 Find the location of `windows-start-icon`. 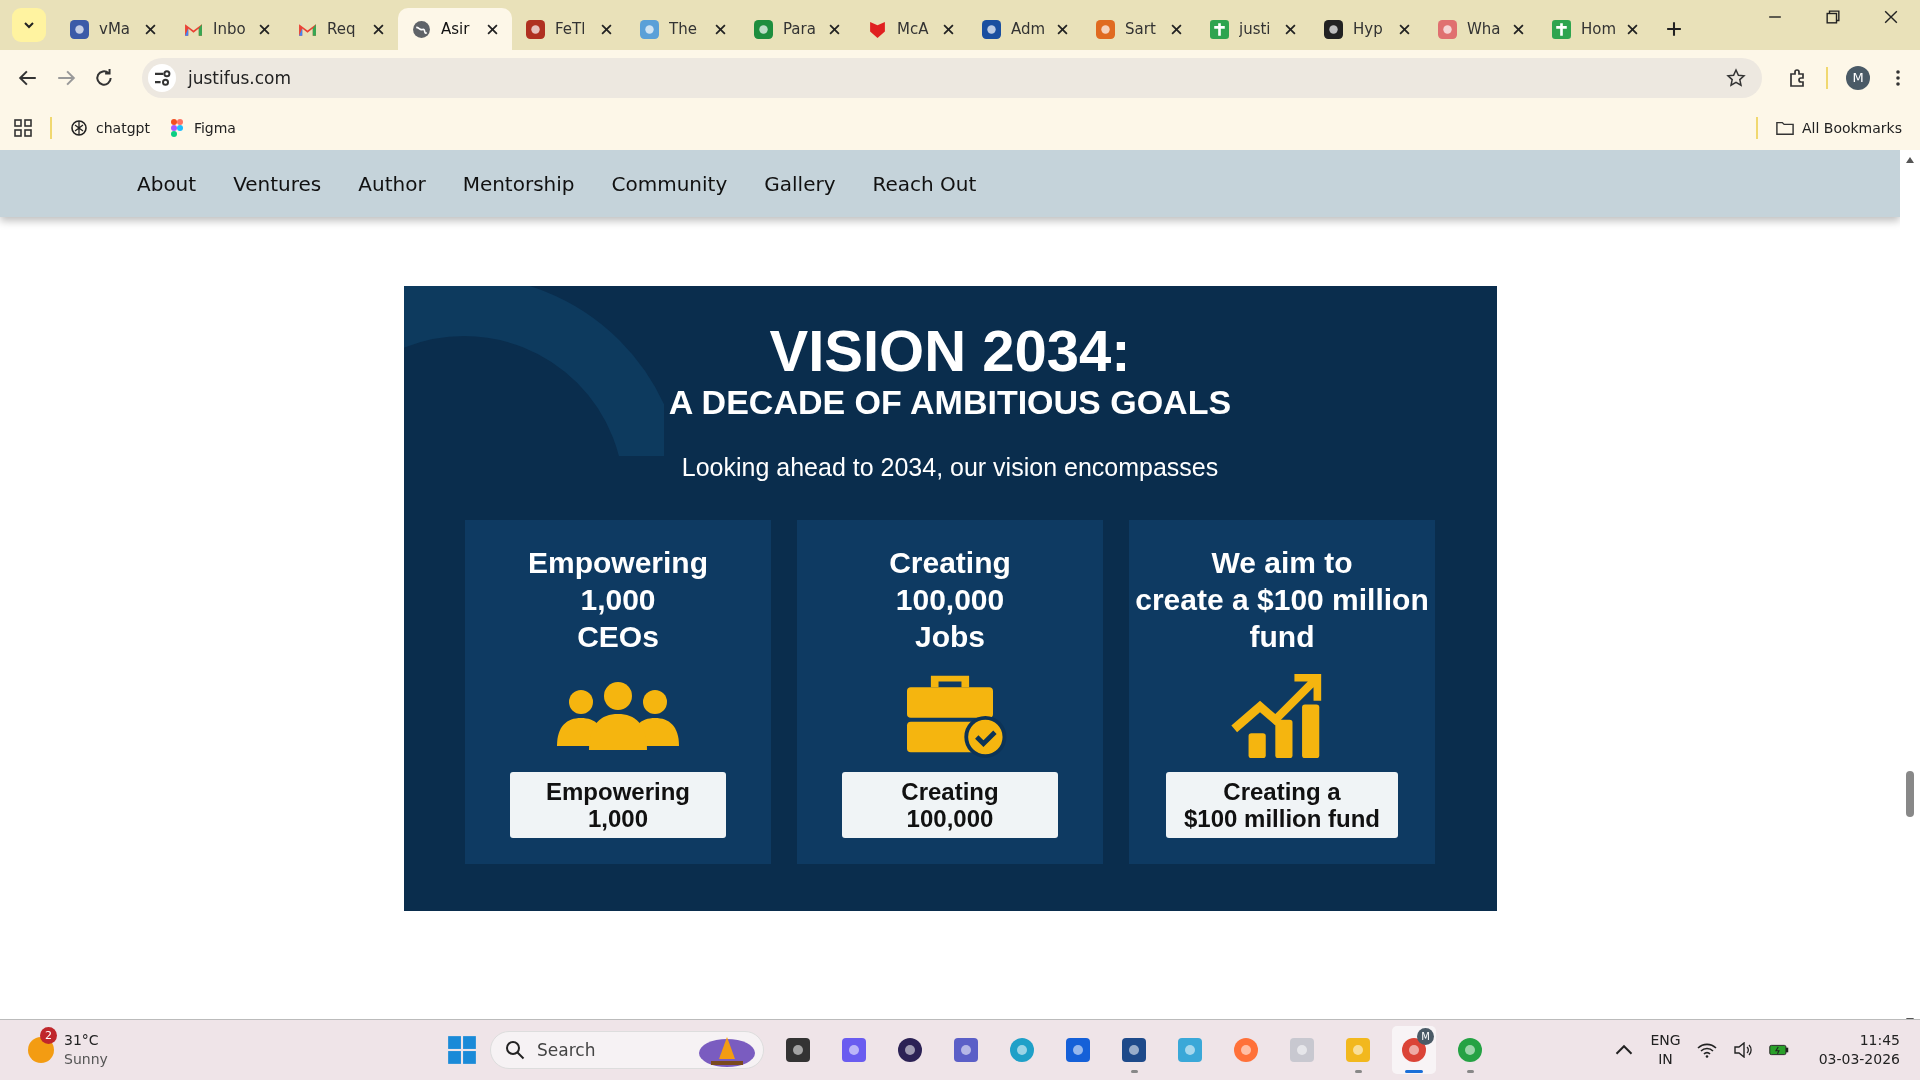

windows-start-icon is located at coordinates (462, 1050).